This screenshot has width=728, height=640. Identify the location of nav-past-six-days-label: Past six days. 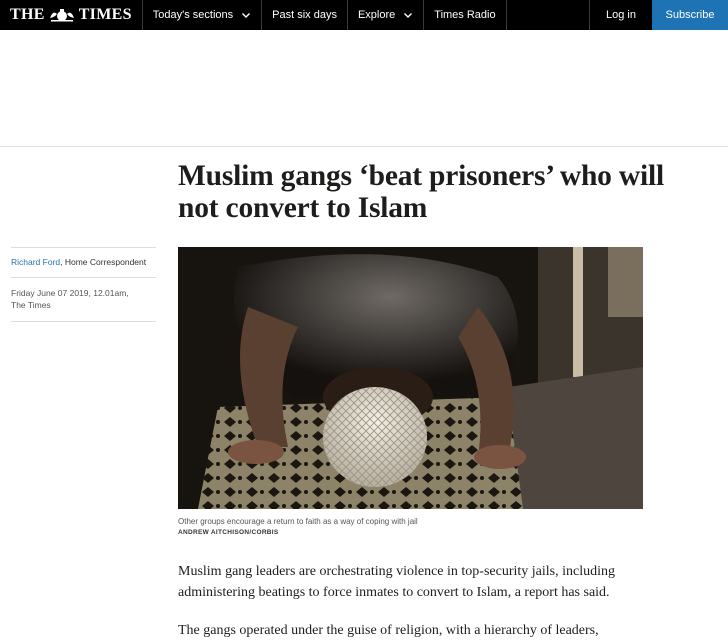
(304, 15).